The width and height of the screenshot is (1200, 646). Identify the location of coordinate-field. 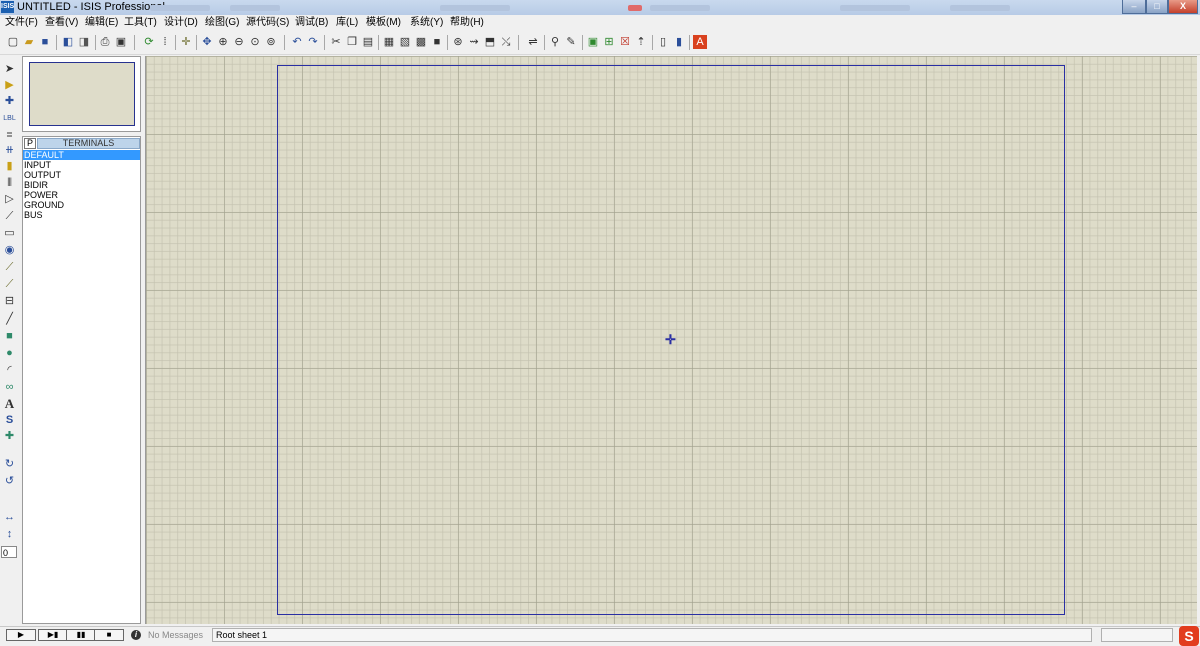
(1137, 635).